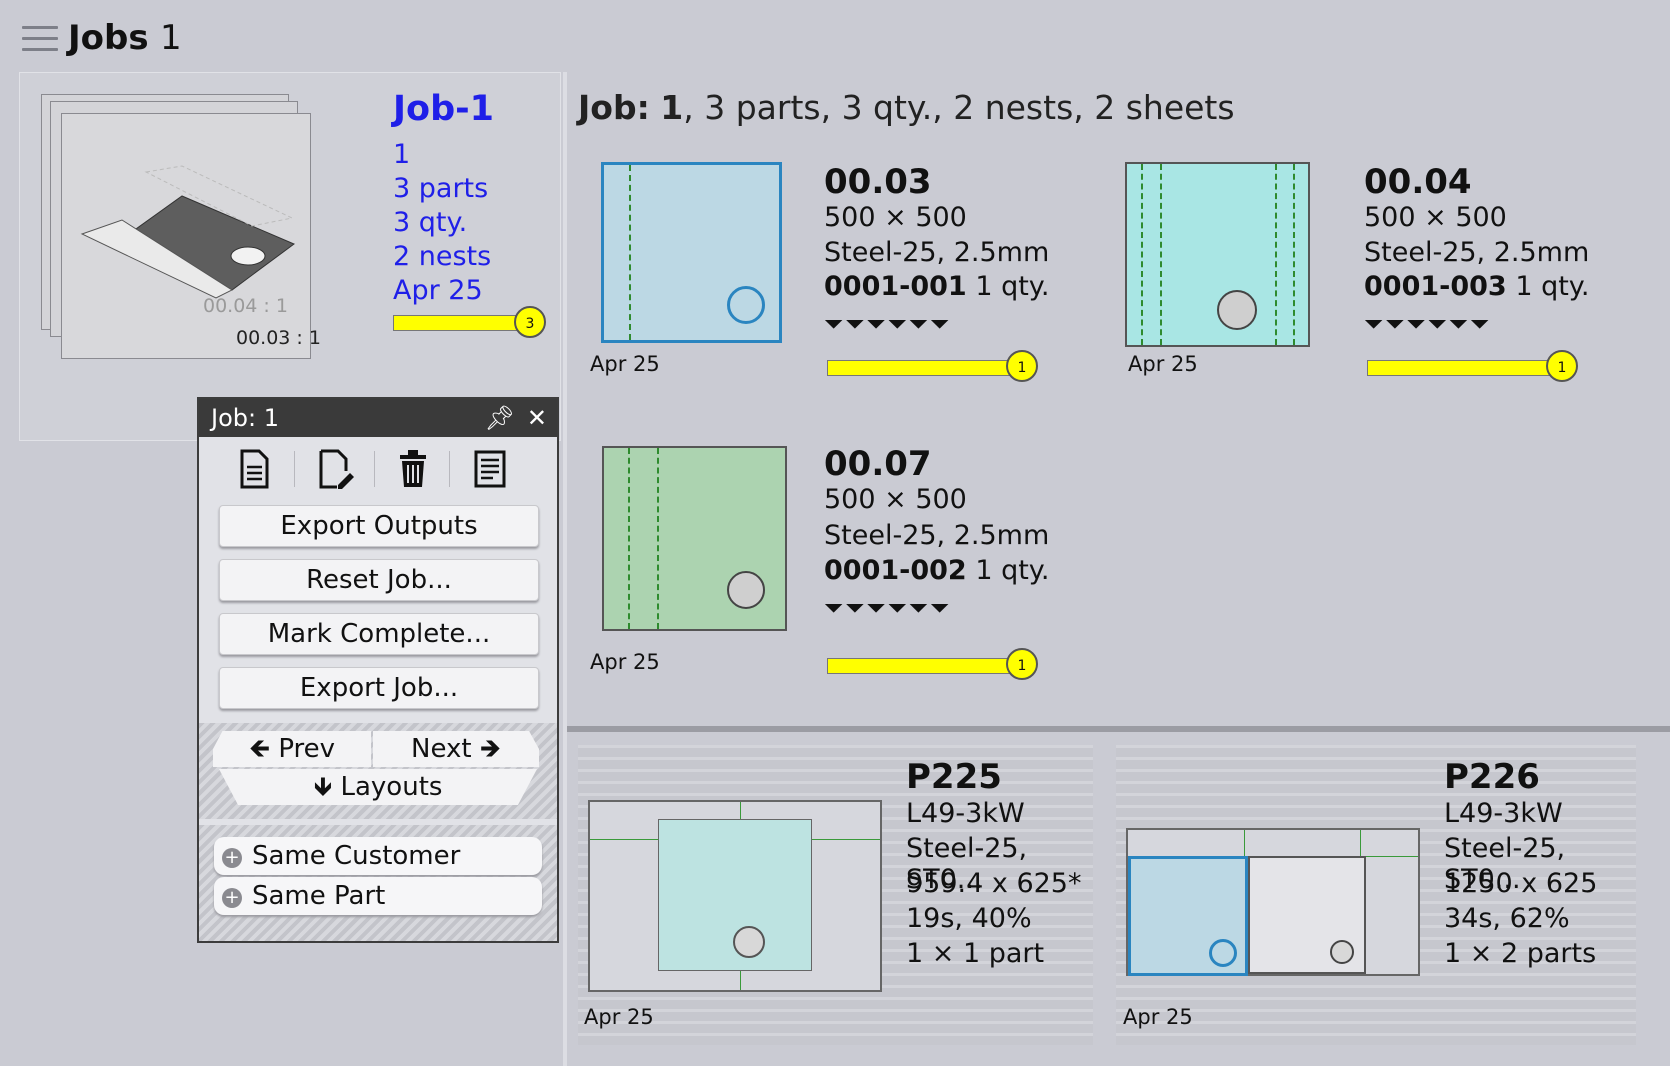  I want to click on part-3d-preview, so click(187, 232).